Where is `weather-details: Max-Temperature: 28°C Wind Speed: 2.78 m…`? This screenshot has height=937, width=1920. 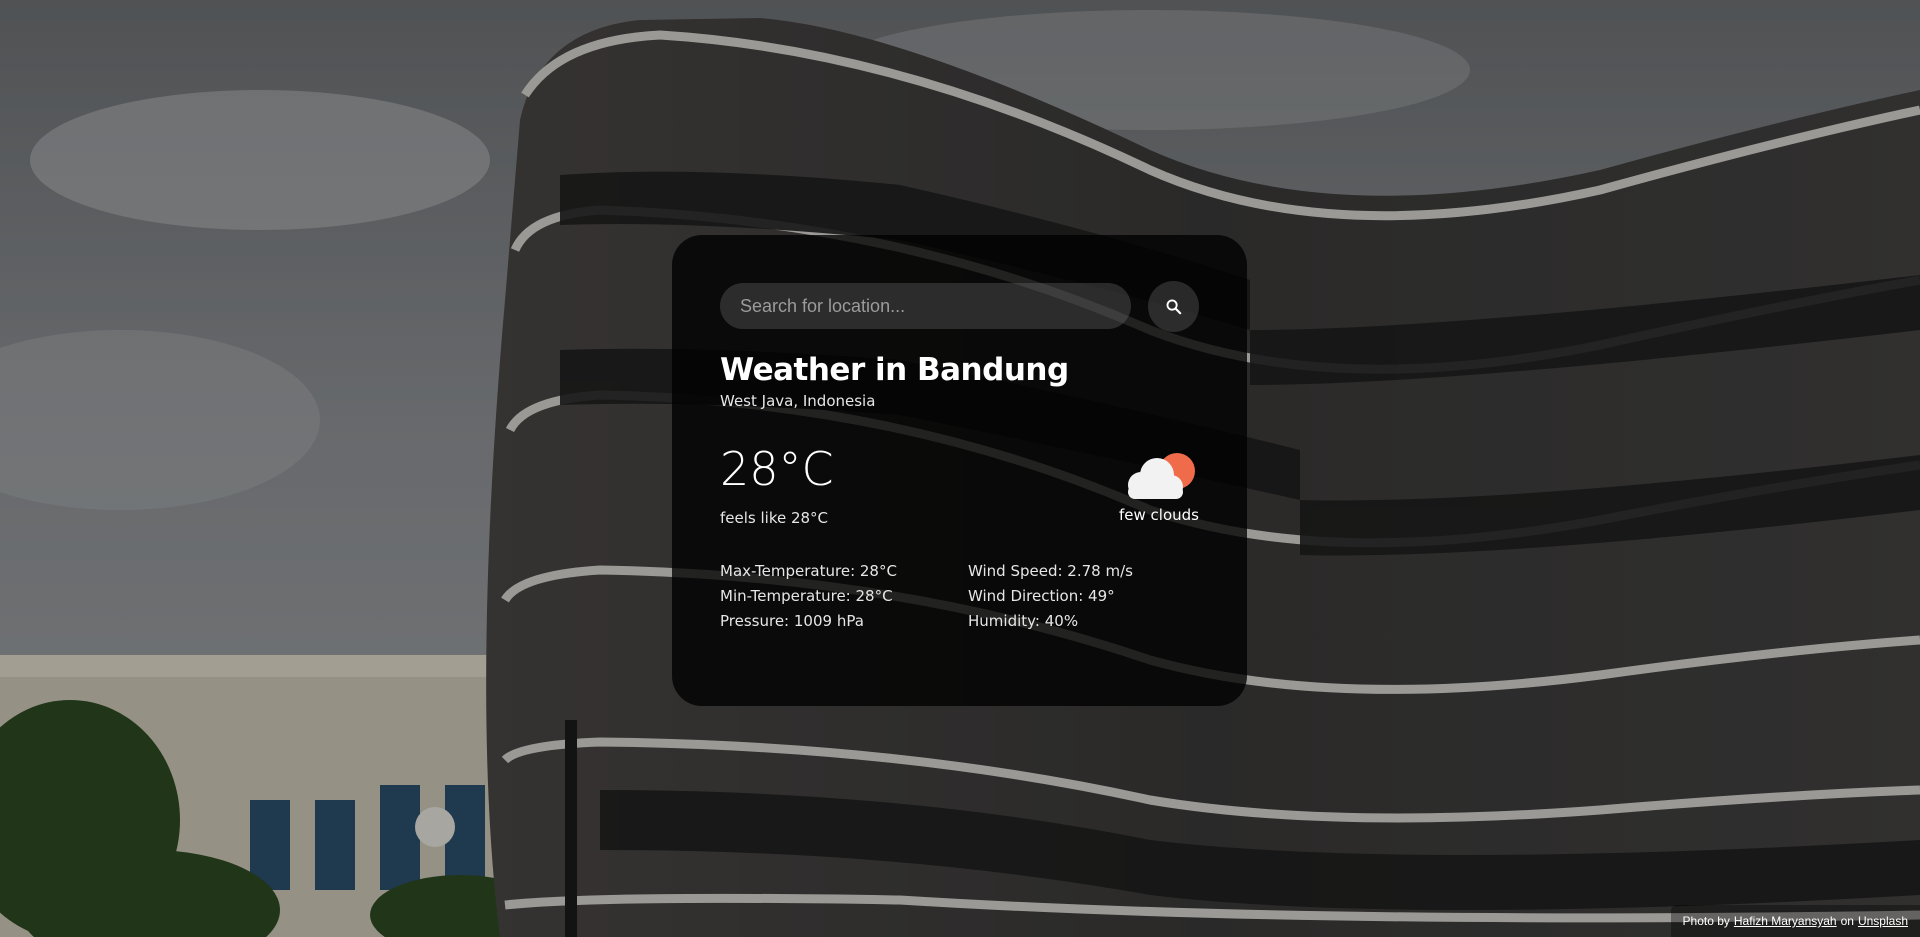 weather-details: Max-Temperature: 28°C Wind Speed: 2.78 m… is located at coordinates (959, 596).